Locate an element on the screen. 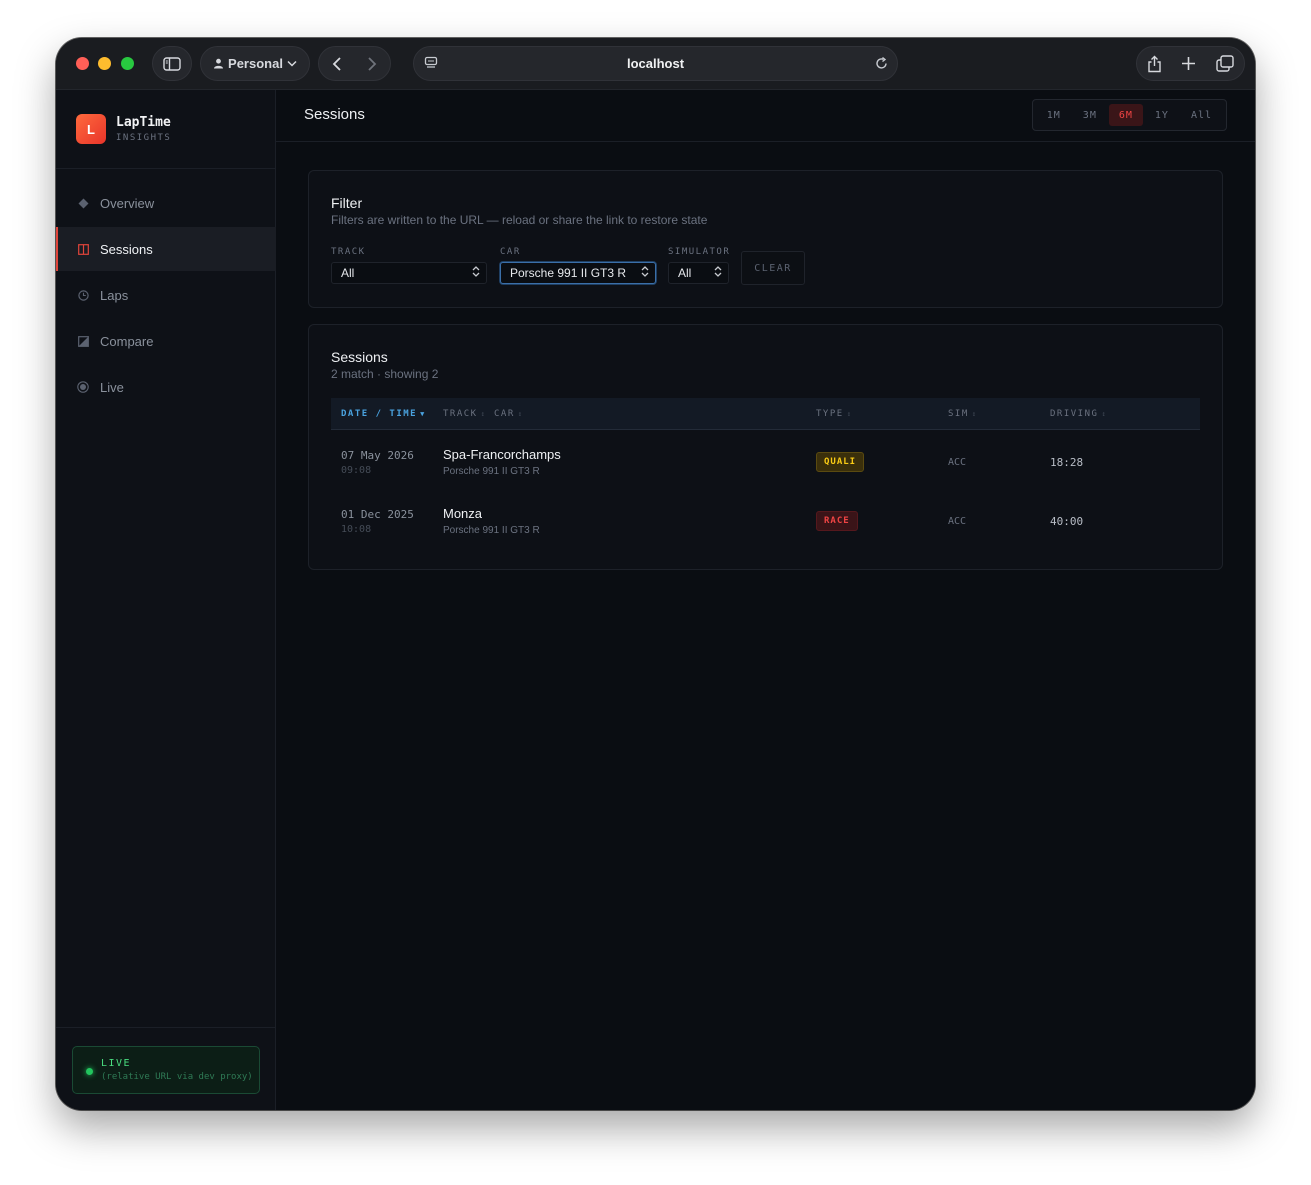 The image size is (1311, 1185). back-icon is located at coordinates (337, 64).